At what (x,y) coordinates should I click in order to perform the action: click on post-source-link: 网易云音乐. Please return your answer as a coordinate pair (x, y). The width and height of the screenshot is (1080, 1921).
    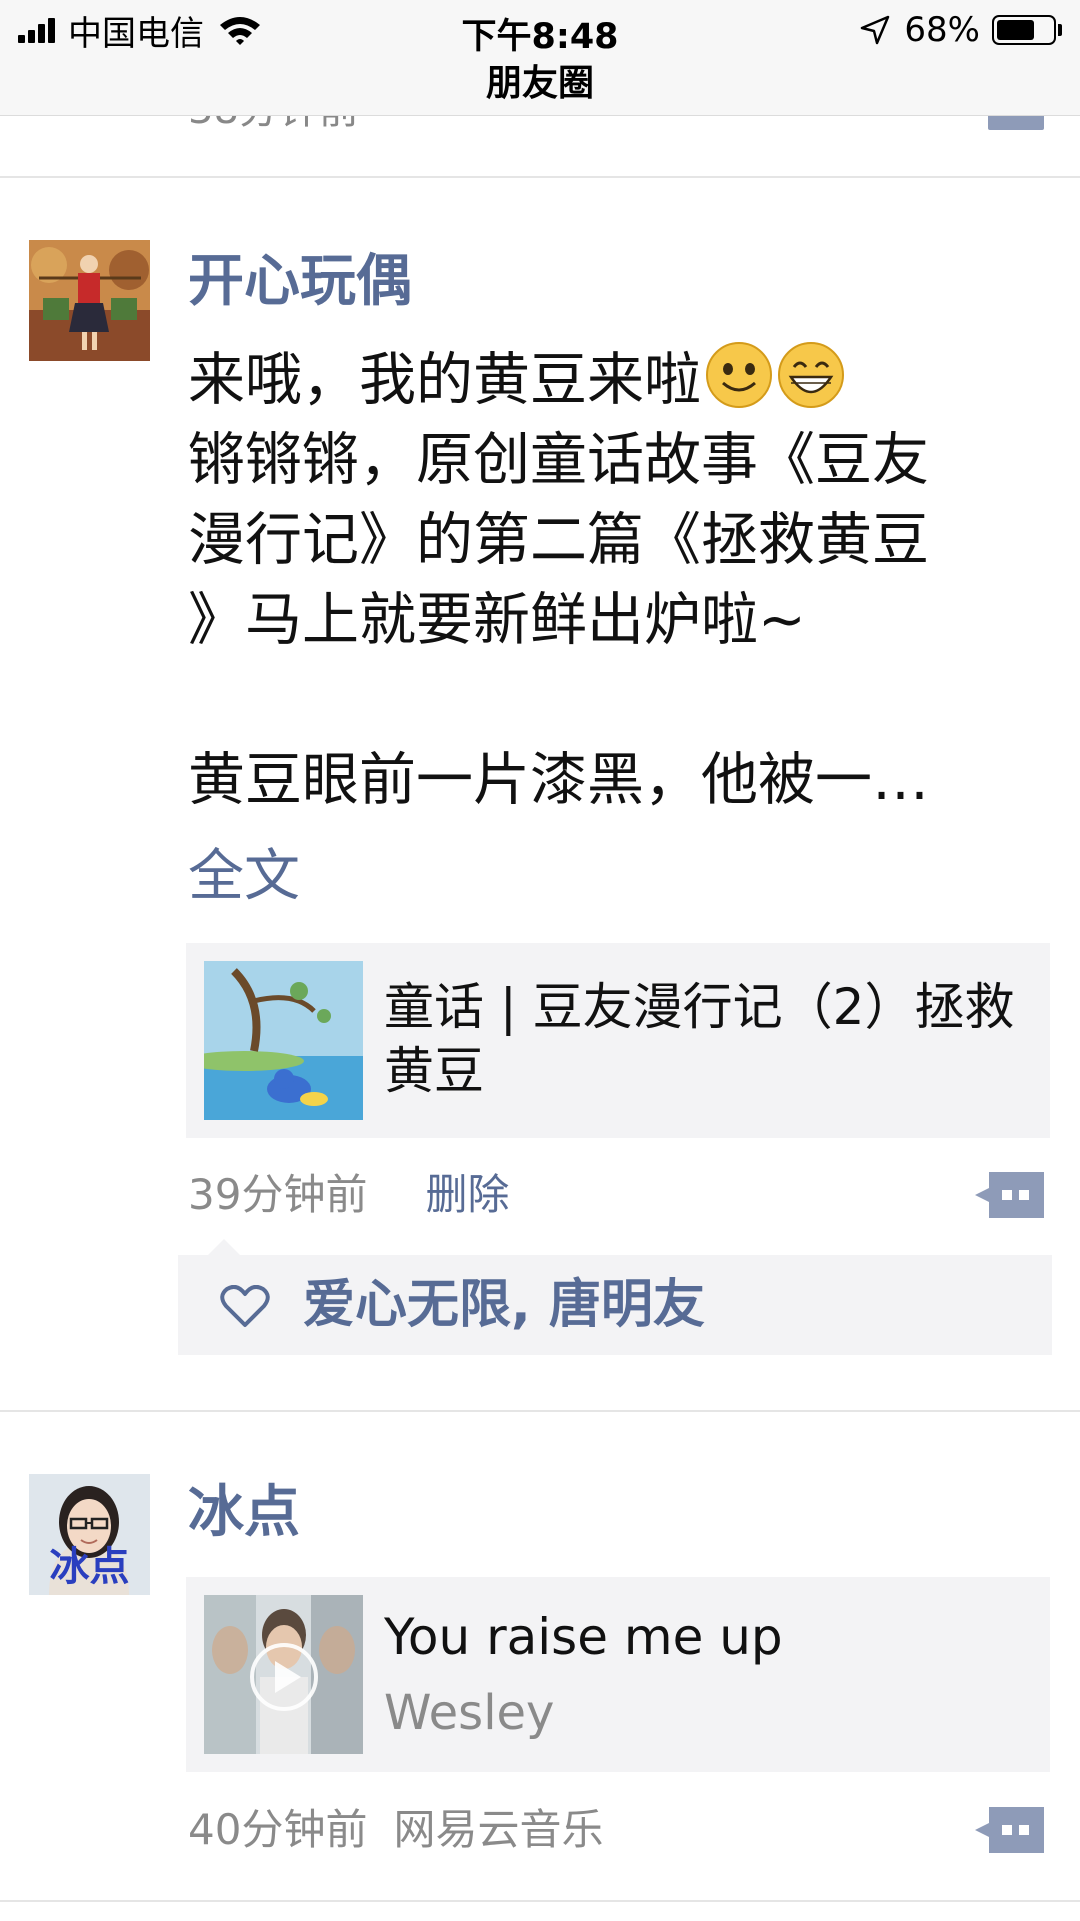
    Looking at the image, I should click on (498, 1829).